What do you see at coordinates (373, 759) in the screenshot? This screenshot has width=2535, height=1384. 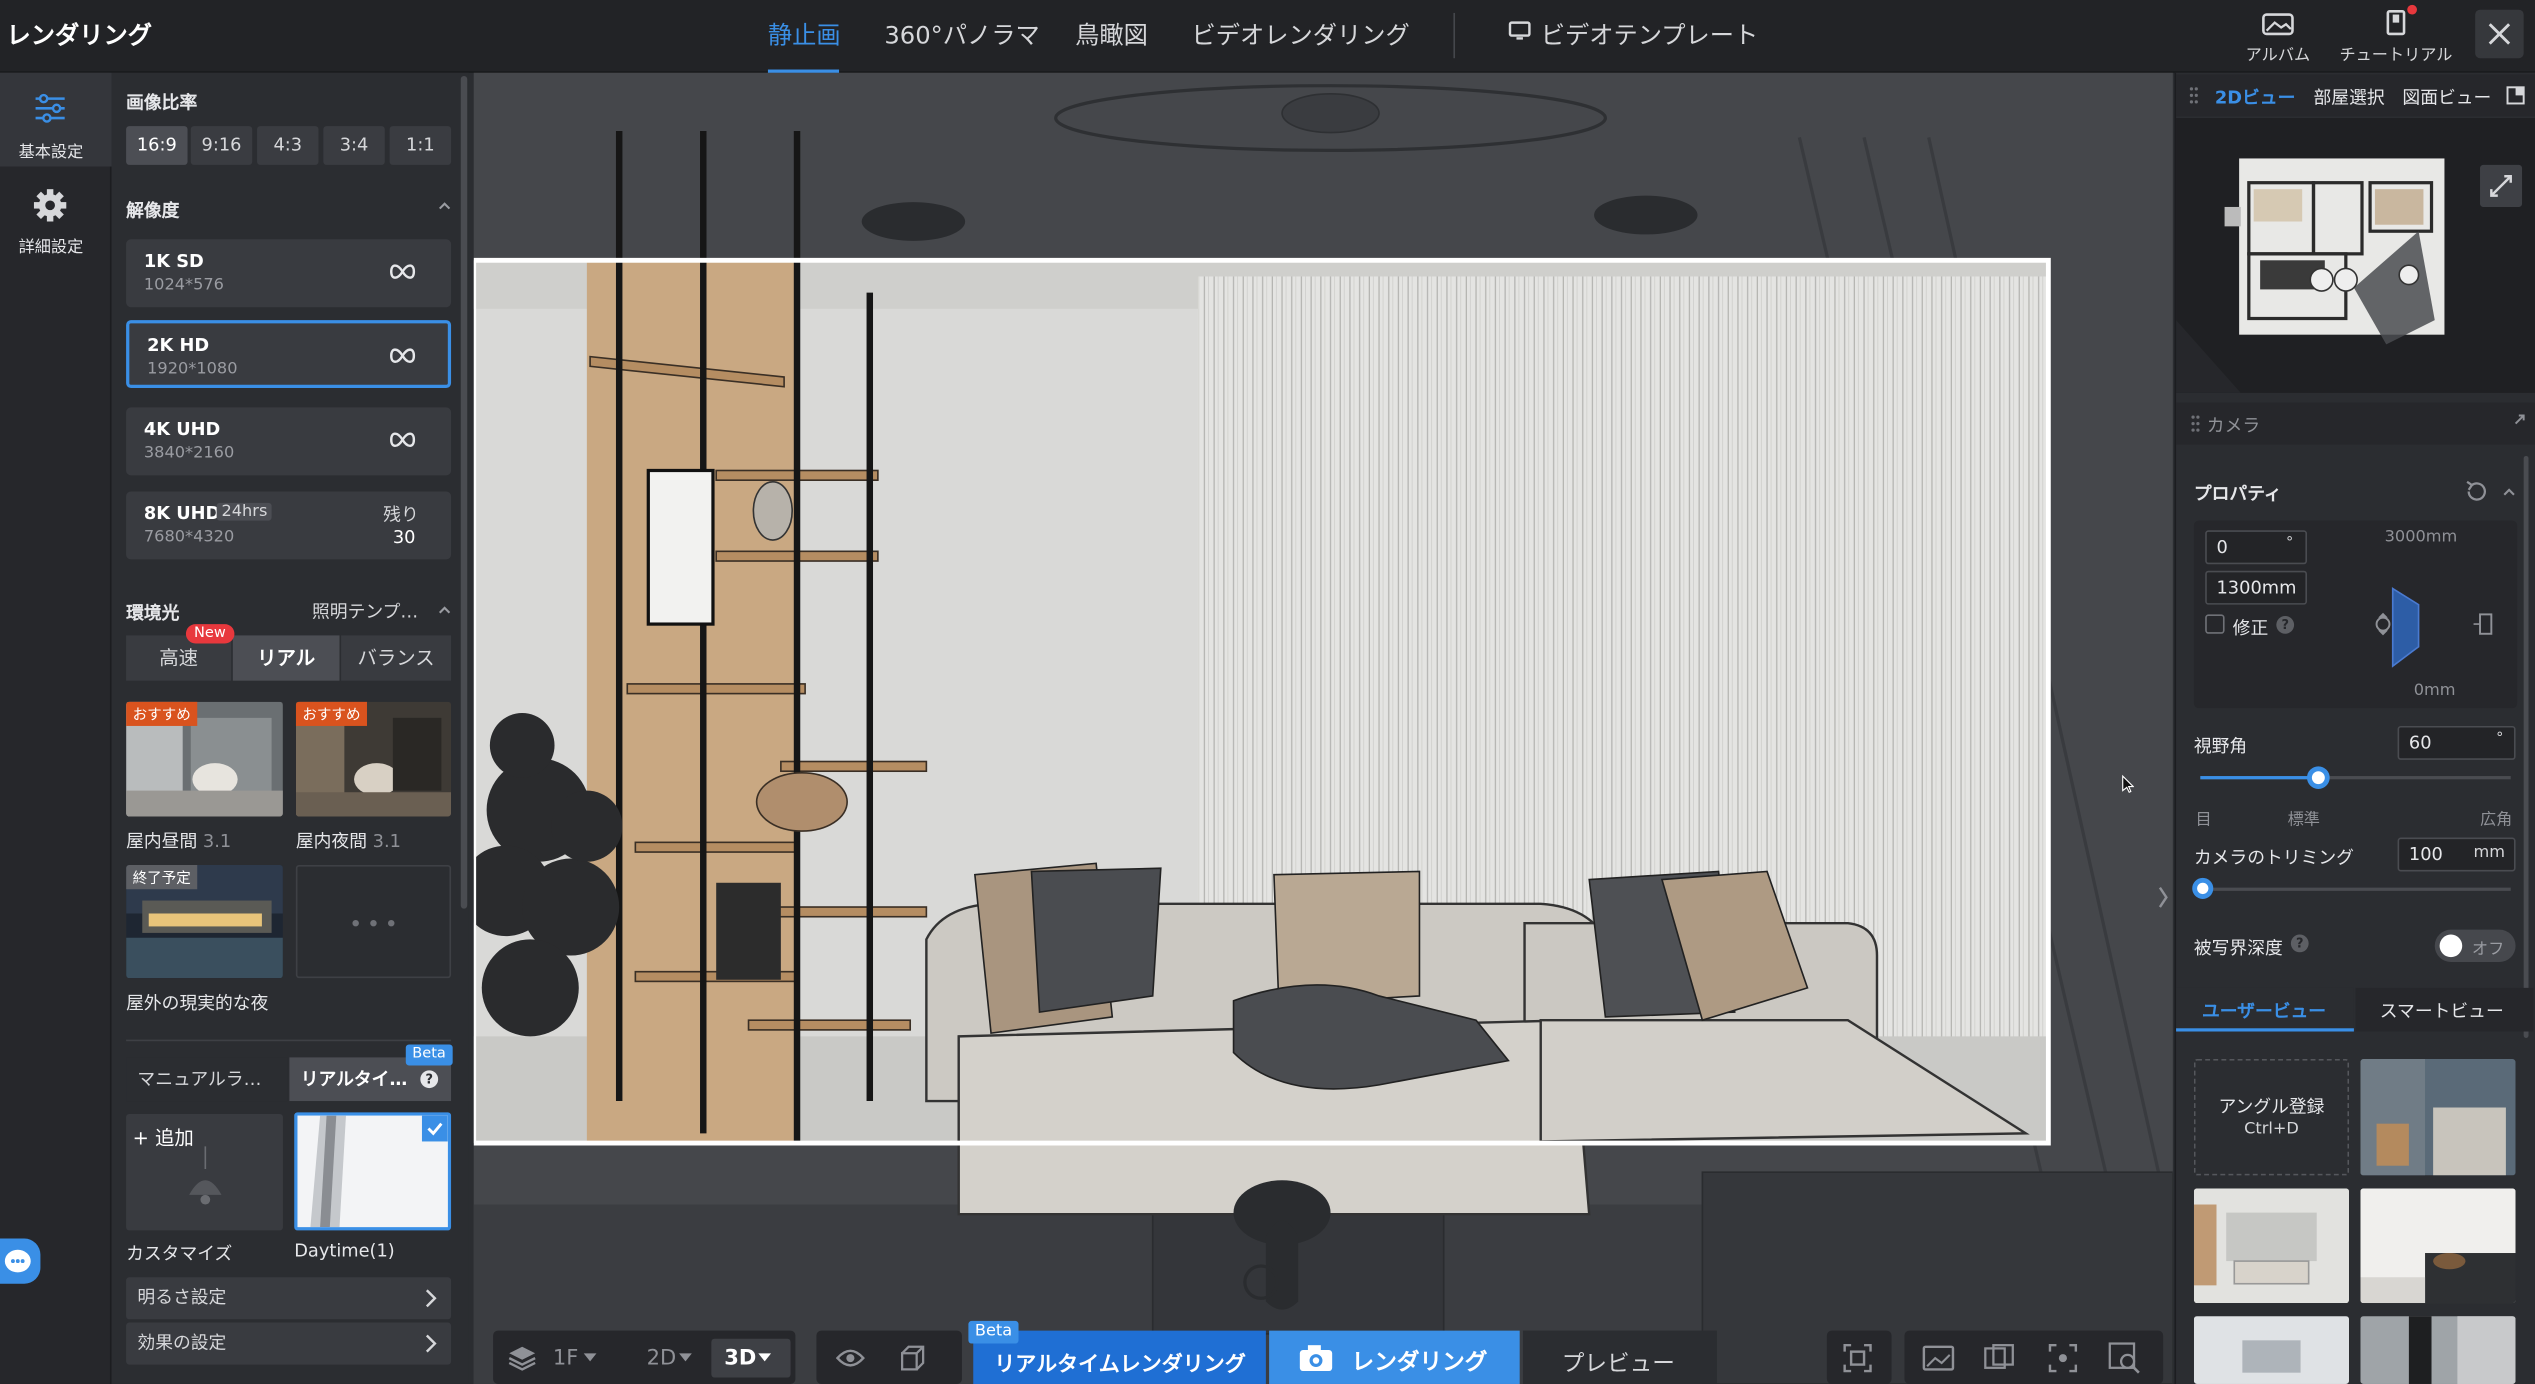 I see `preset-indoor-night: おすすめ` at bounding box center [373, 759].